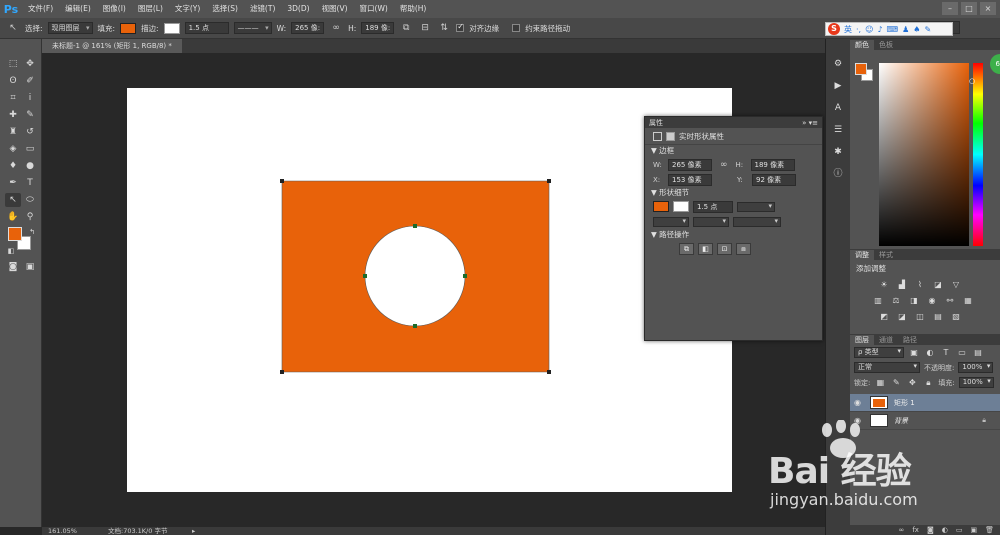  What do you see at coordinates (15, 234) in the screenshot?
I see `foreground-color-swatch` at bounding box center [15, 234].